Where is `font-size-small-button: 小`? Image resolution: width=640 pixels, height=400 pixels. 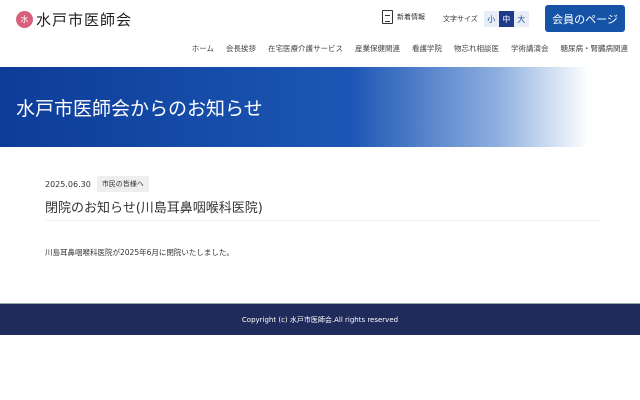
font-size-small-button: 小 is located at coordinates (491, 19).